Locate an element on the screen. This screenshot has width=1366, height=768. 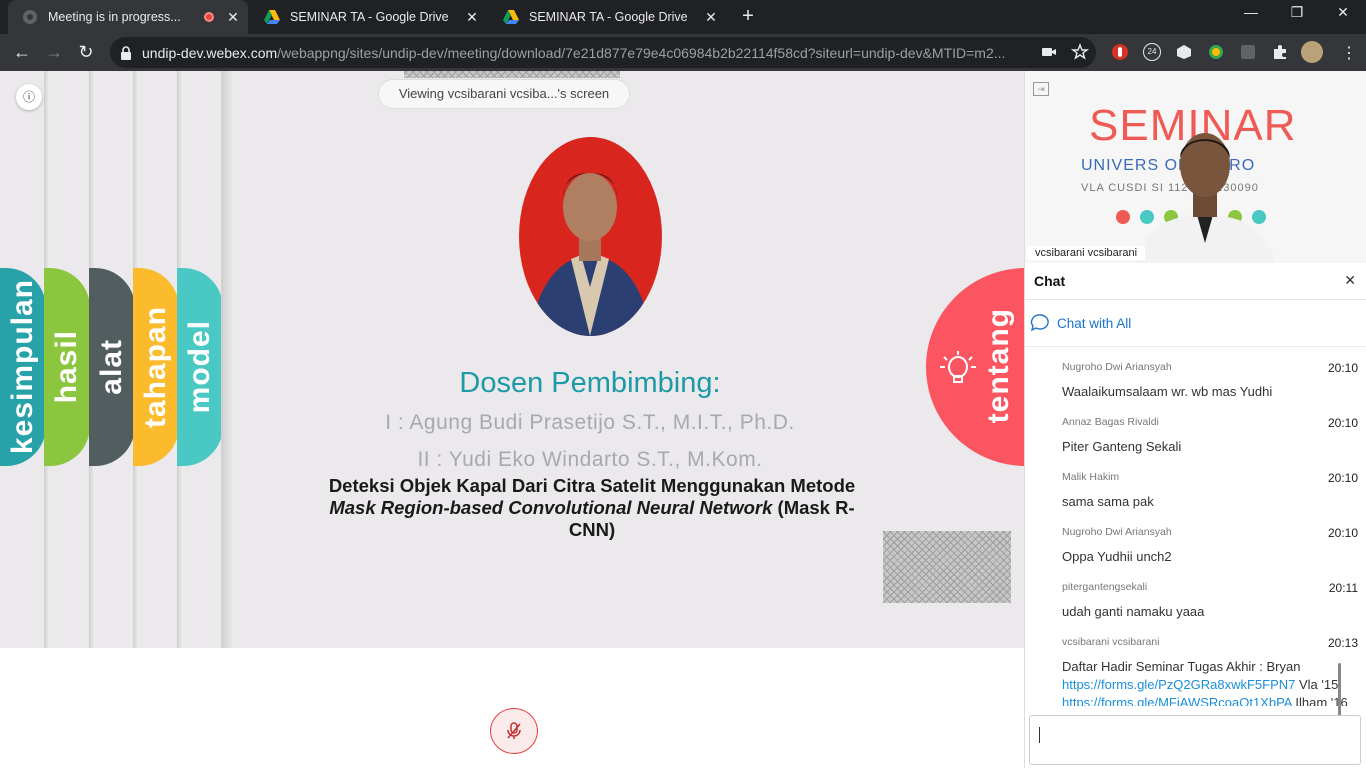
extension-cube-icon is located at coordinates (1184, 52).